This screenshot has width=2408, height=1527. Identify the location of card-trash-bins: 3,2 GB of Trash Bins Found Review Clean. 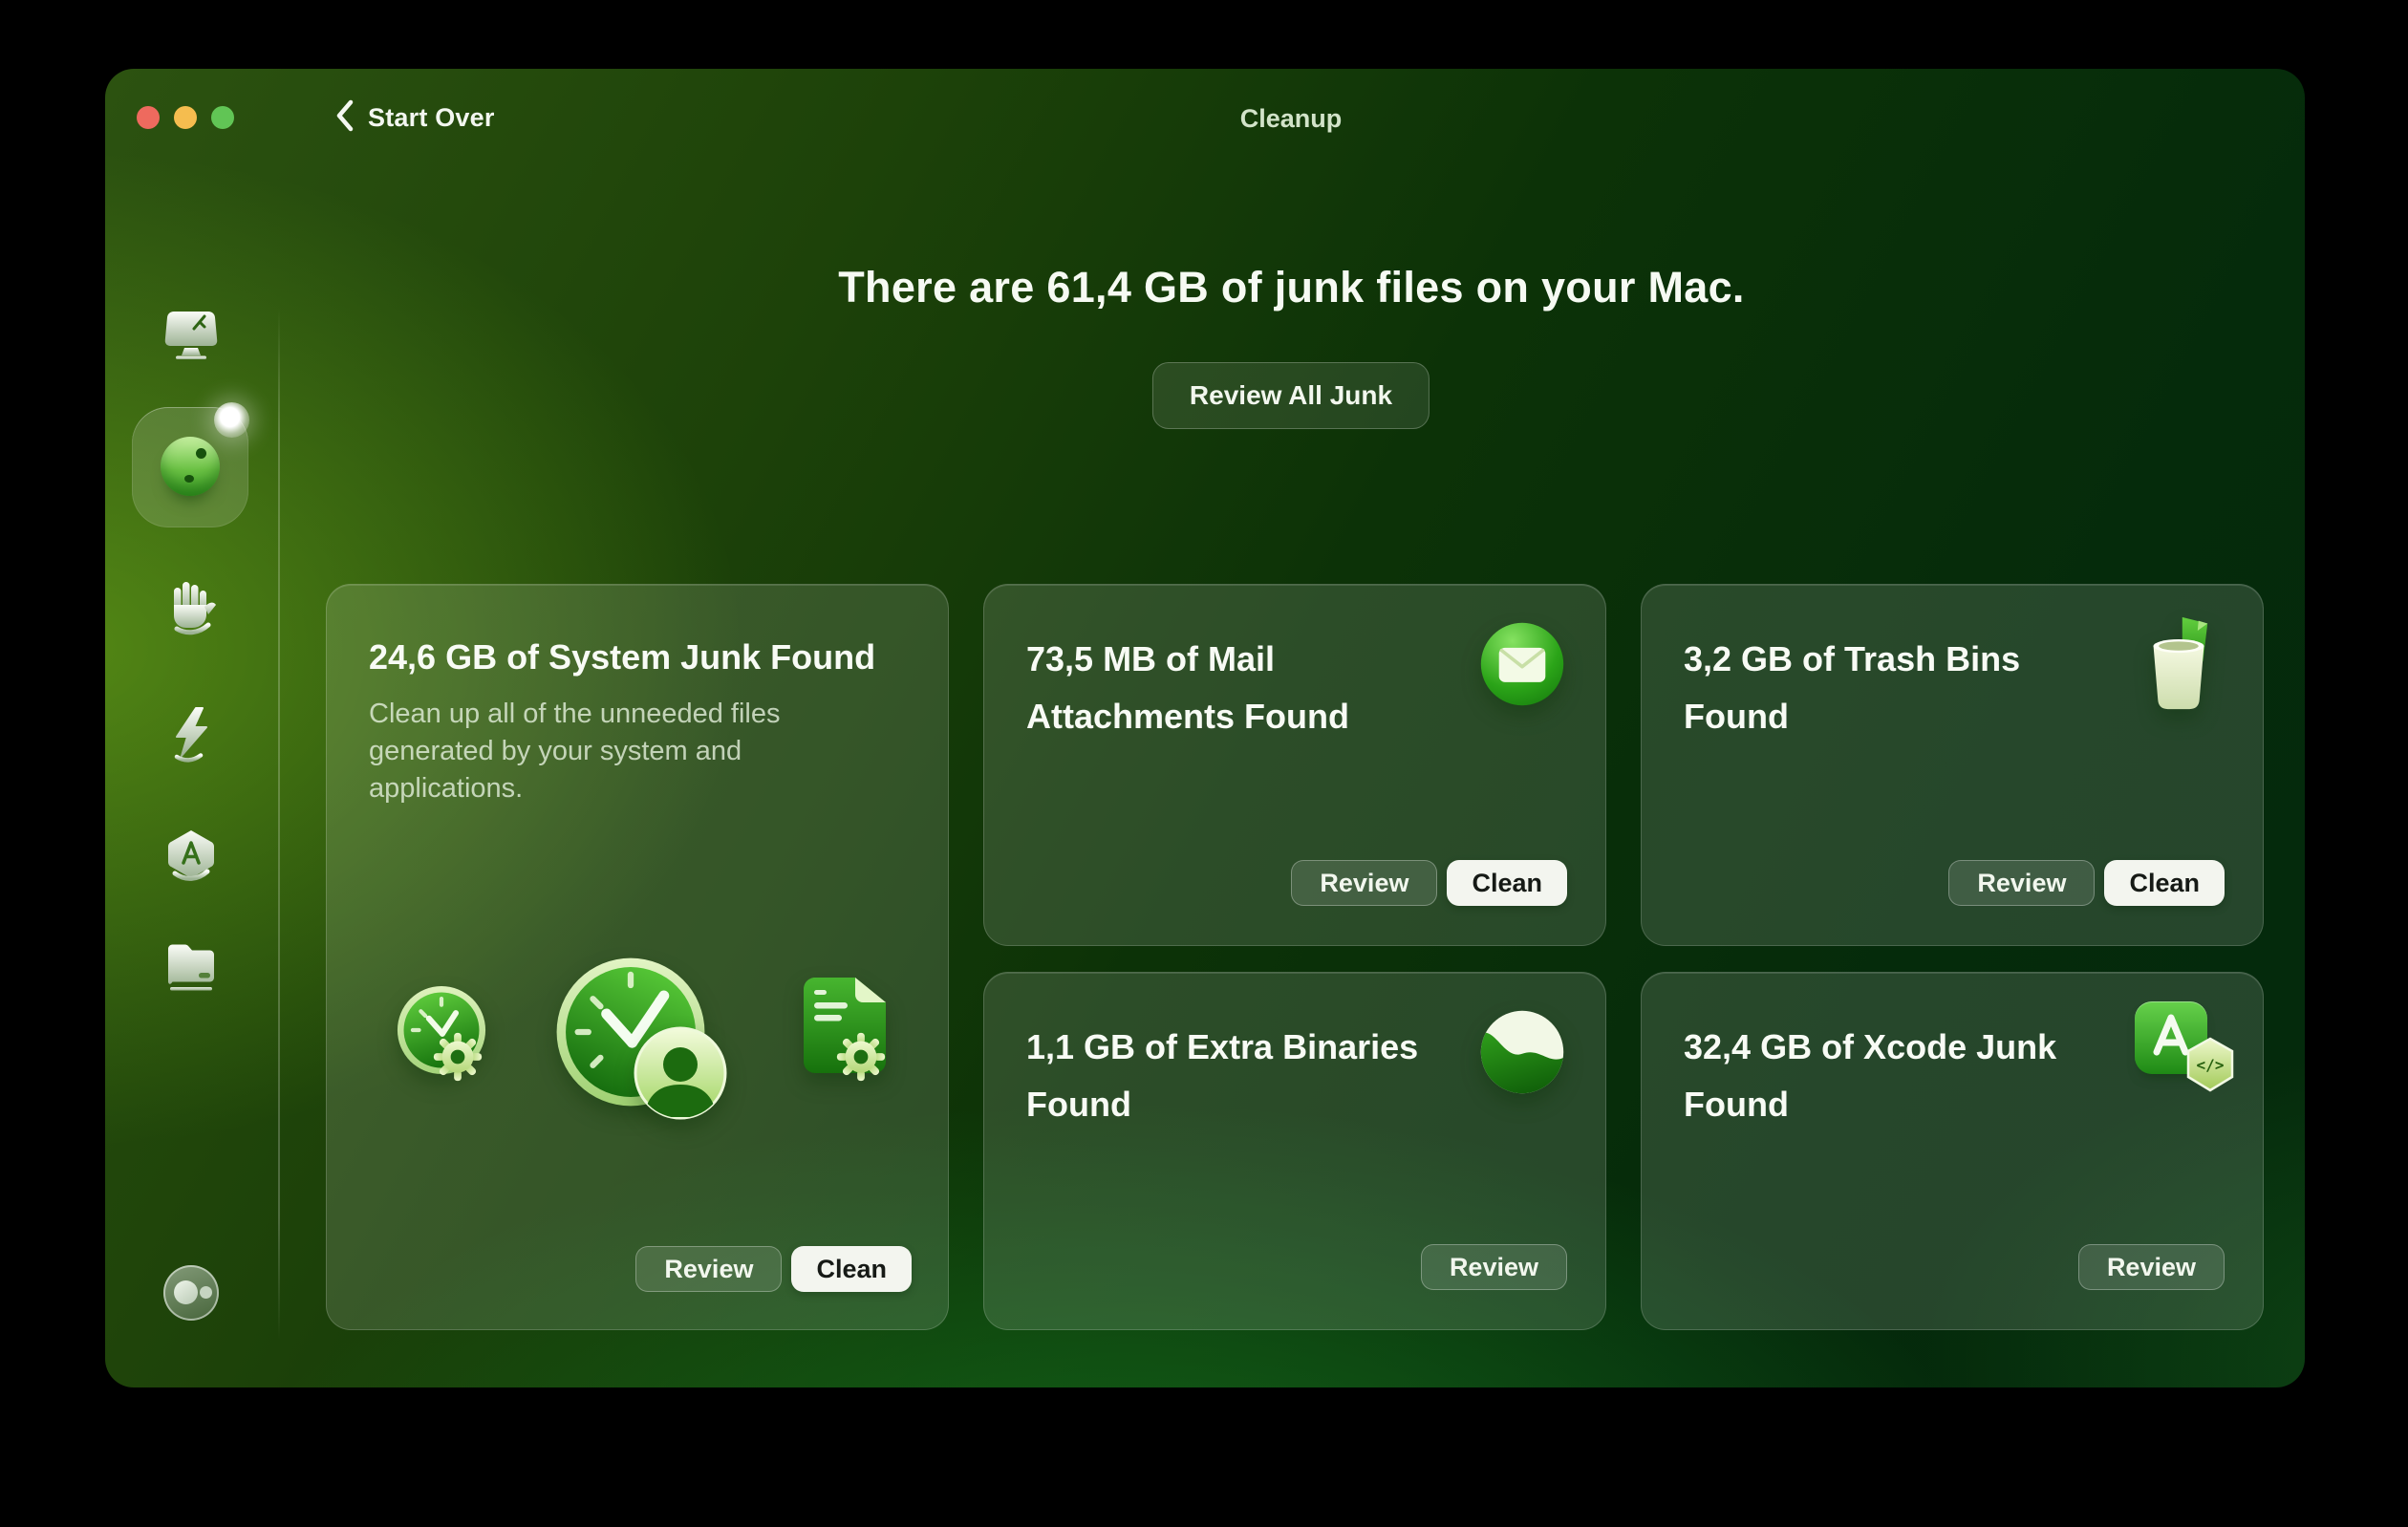
(1953, 765).